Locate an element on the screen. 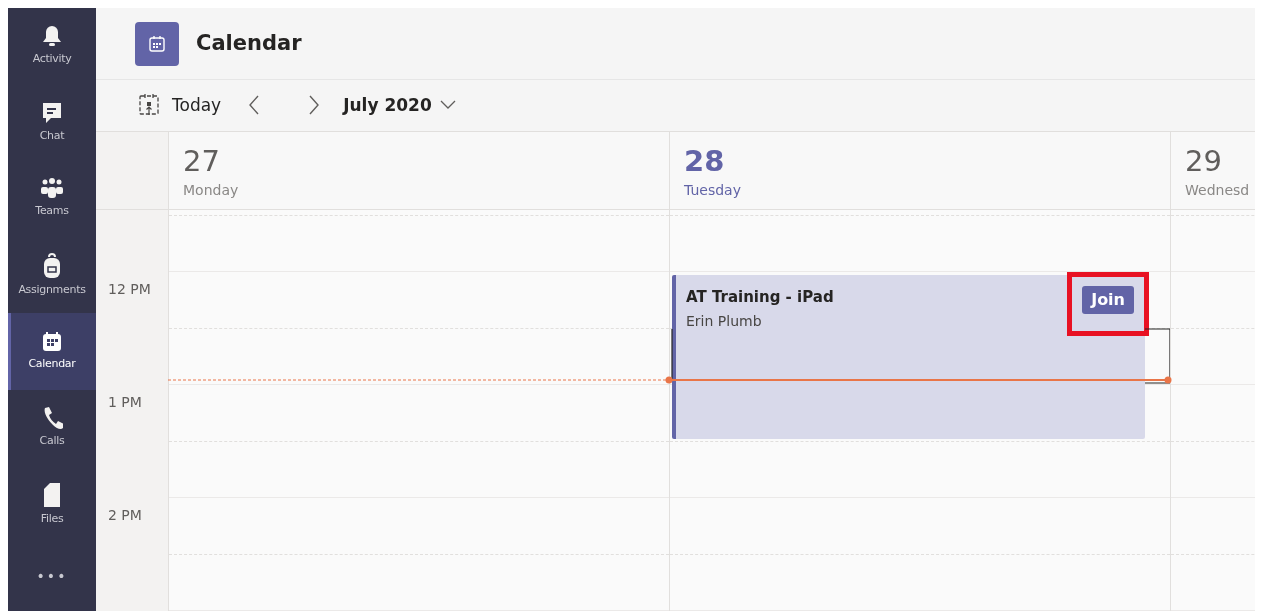  month-dropdown: July 2020 is located at coordinates (399, 105).